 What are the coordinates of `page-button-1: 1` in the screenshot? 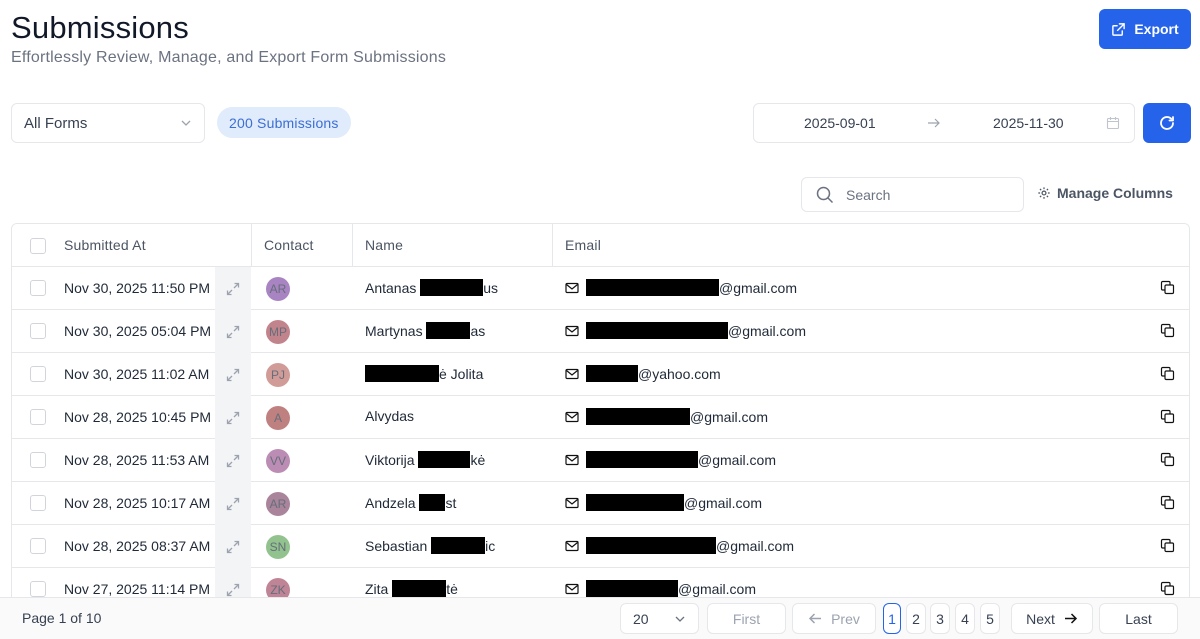 It's located at (892, 618).